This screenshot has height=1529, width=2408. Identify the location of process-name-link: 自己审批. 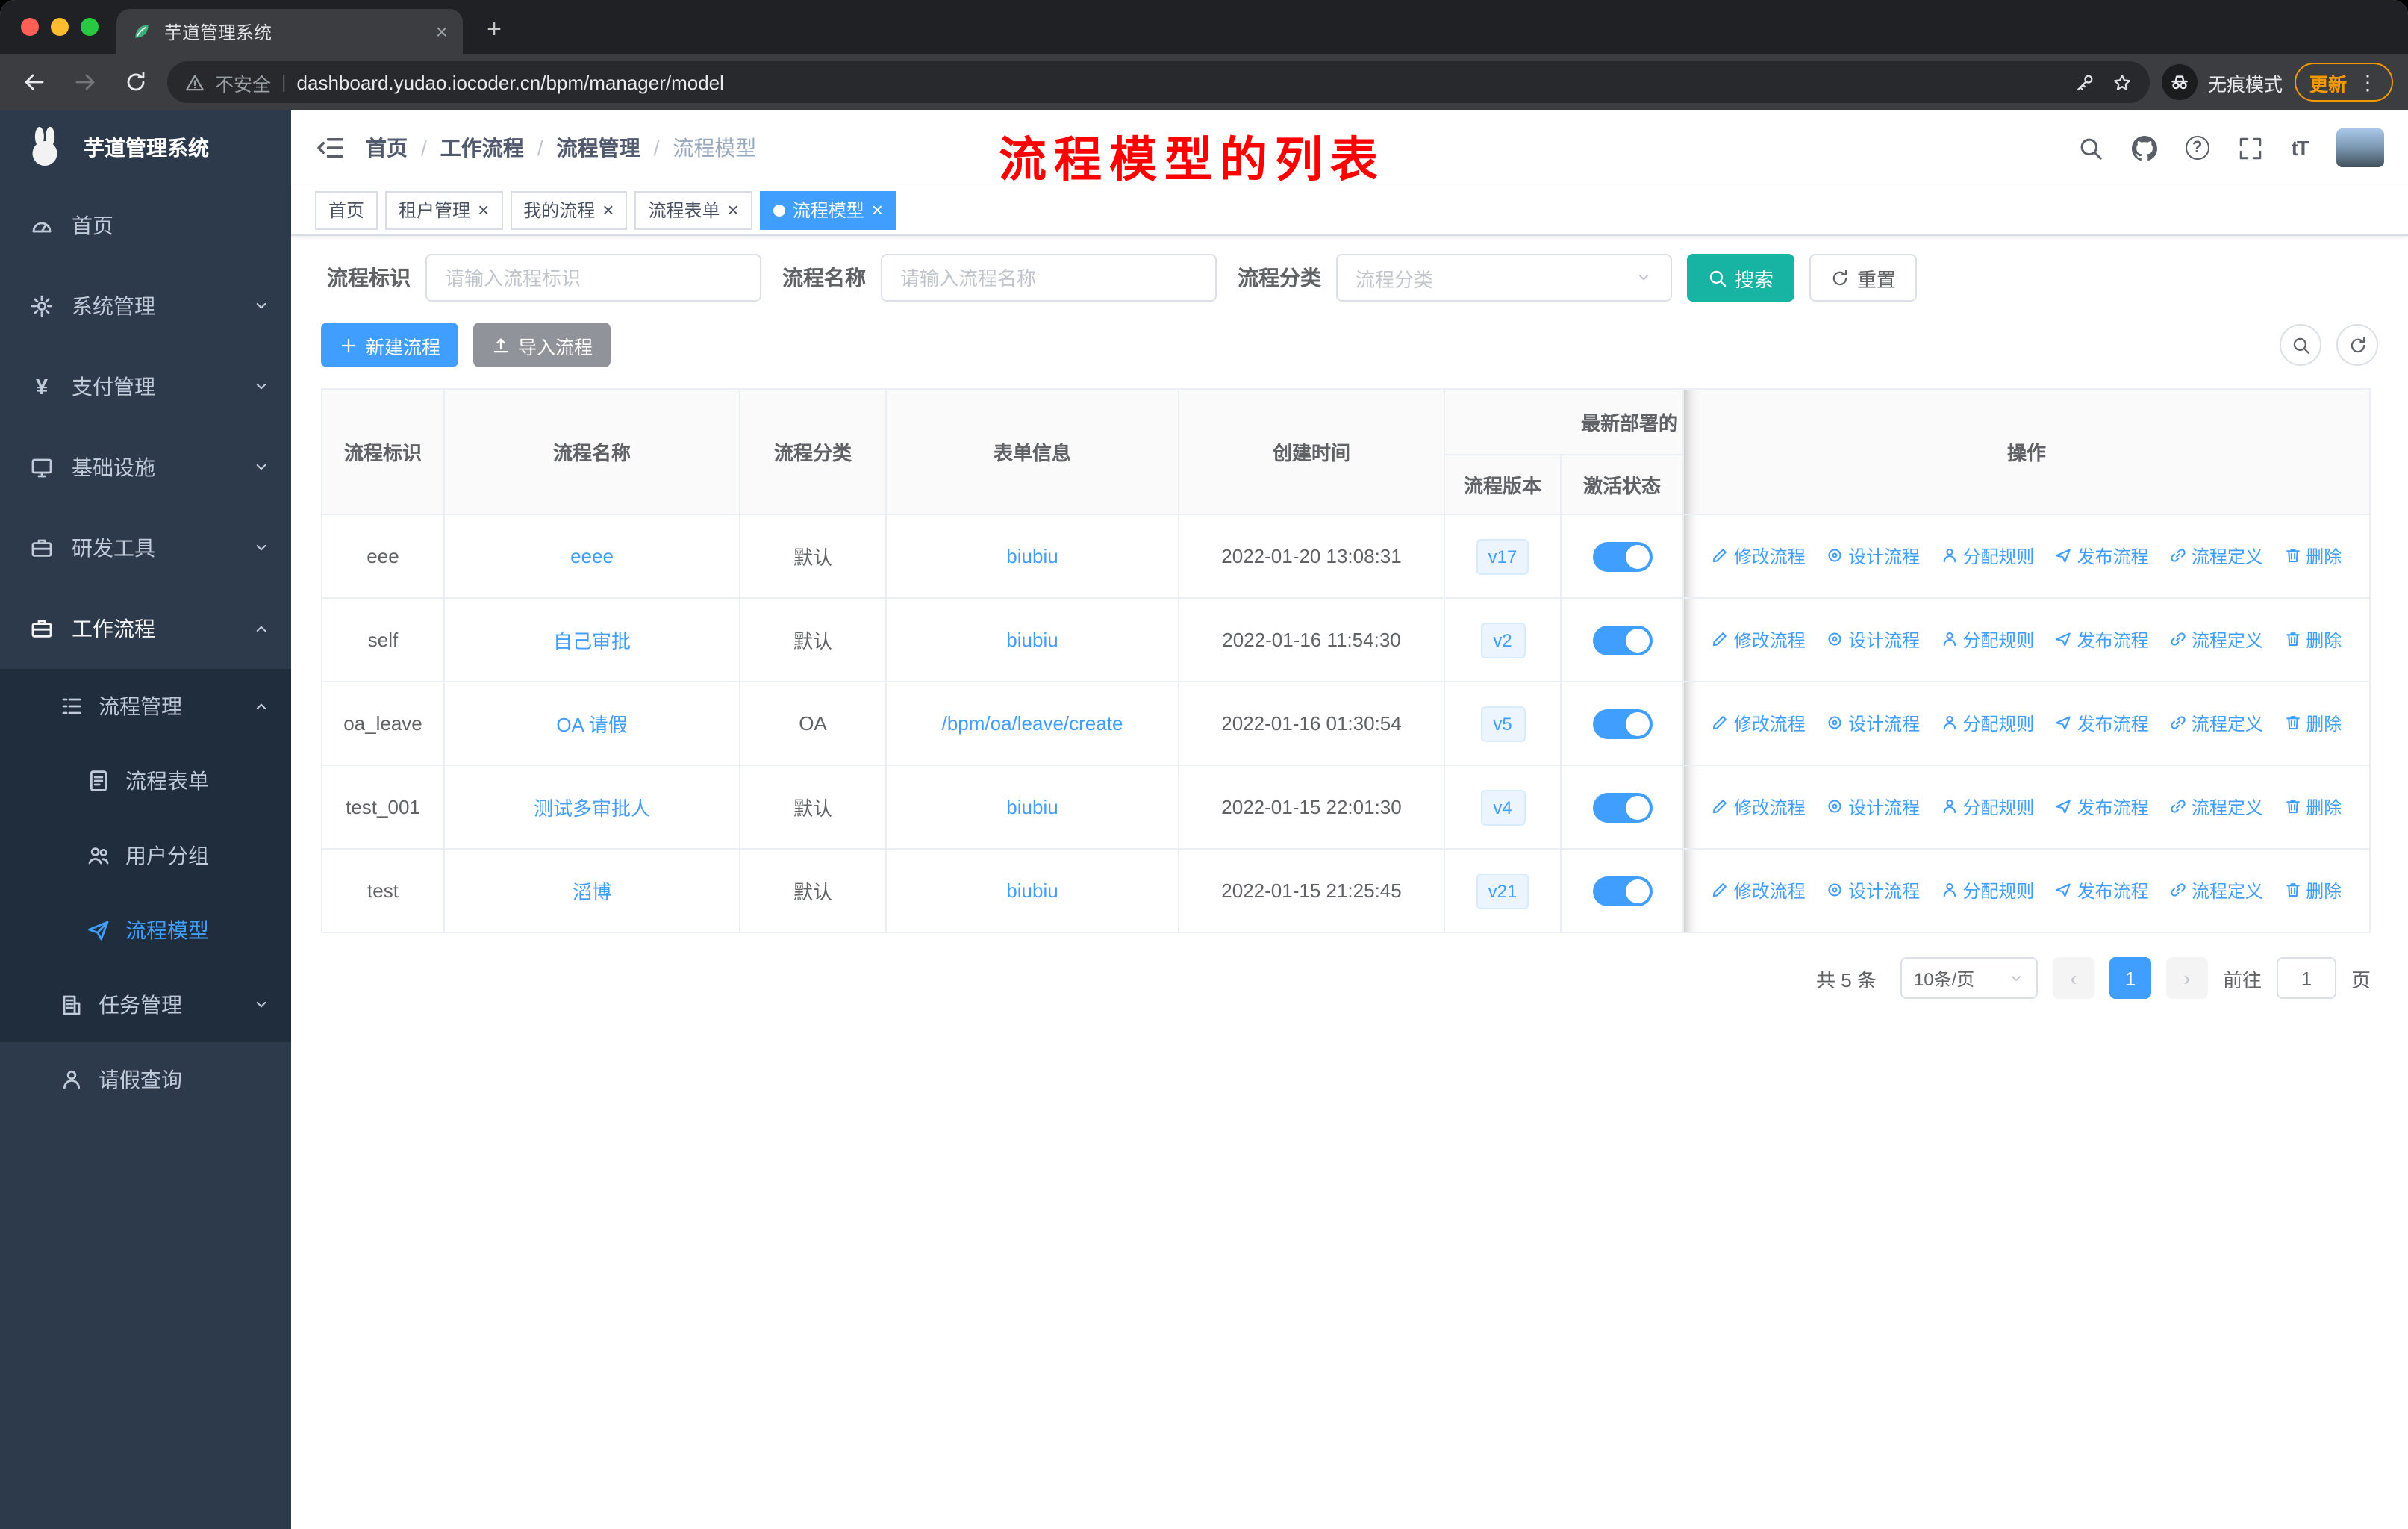
(592, 641).